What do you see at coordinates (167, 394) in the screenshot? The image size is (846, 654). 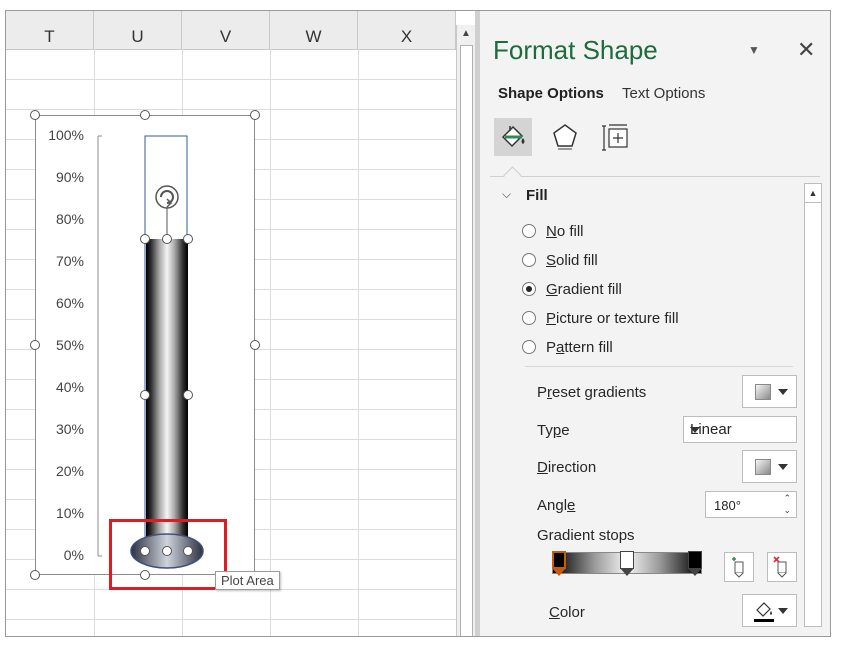 I see `thermometer-tube-shape` at bounding box center [167, 394].